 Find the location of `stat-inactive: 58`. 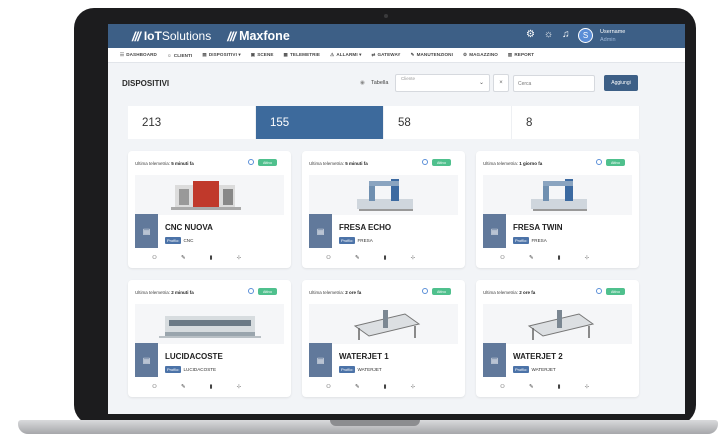

stat-inactive: 58 is located at coordinates (448, 122).